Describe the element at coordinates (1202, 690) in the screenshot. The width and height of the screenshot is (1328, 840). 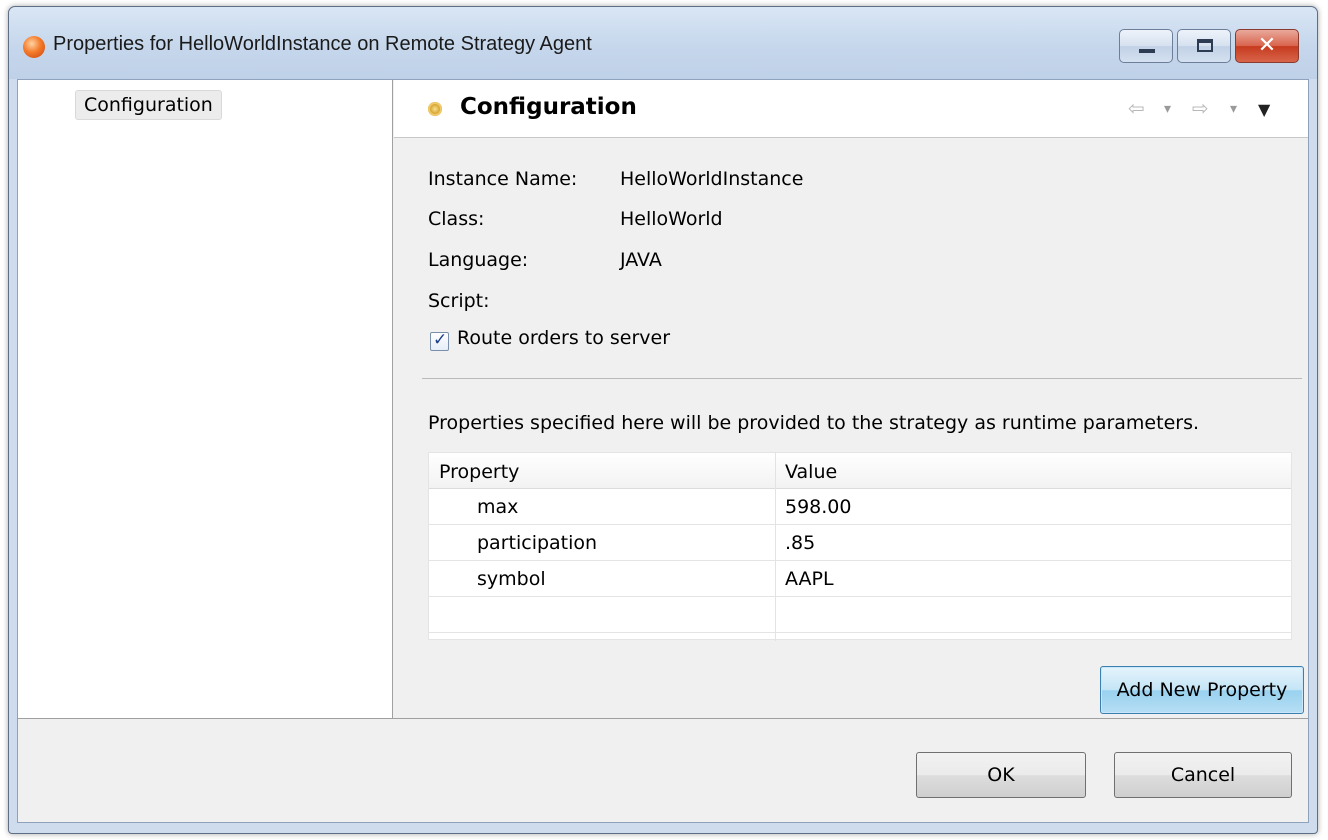
I see `add-new-property-button: Add New Property` at that location.